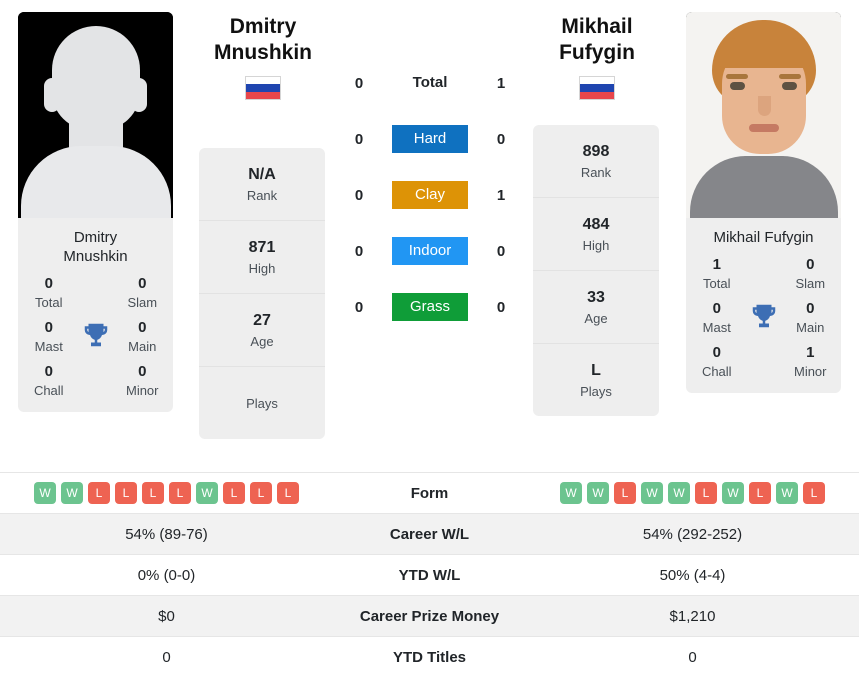  What do you see at coordinates (166, 657) in the screenshot?
I see `ytd-titles-left: 0` at bounding box center [166, 657].